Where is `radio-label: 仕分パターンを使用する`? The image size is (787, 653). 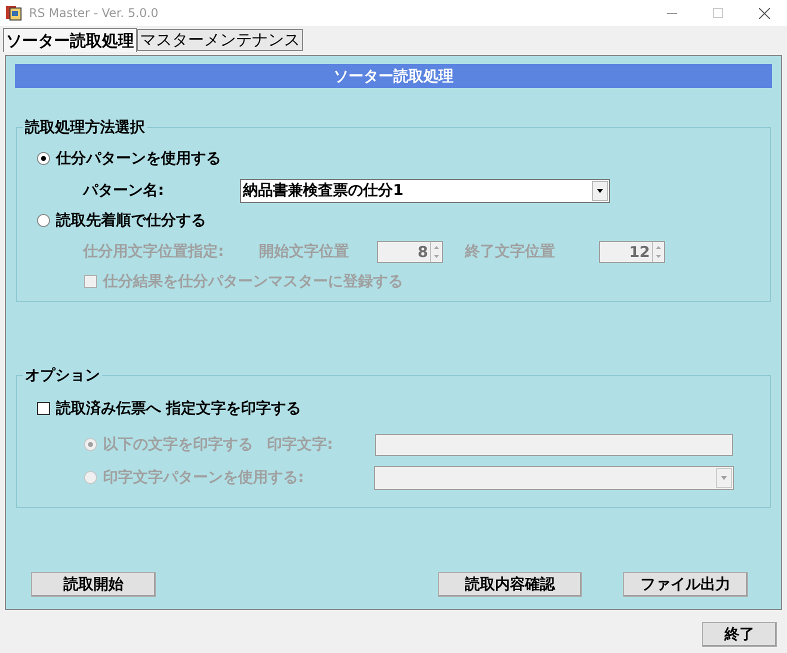 radio-label: 仕分パターンを使用する is located at coordinates (138, 159).